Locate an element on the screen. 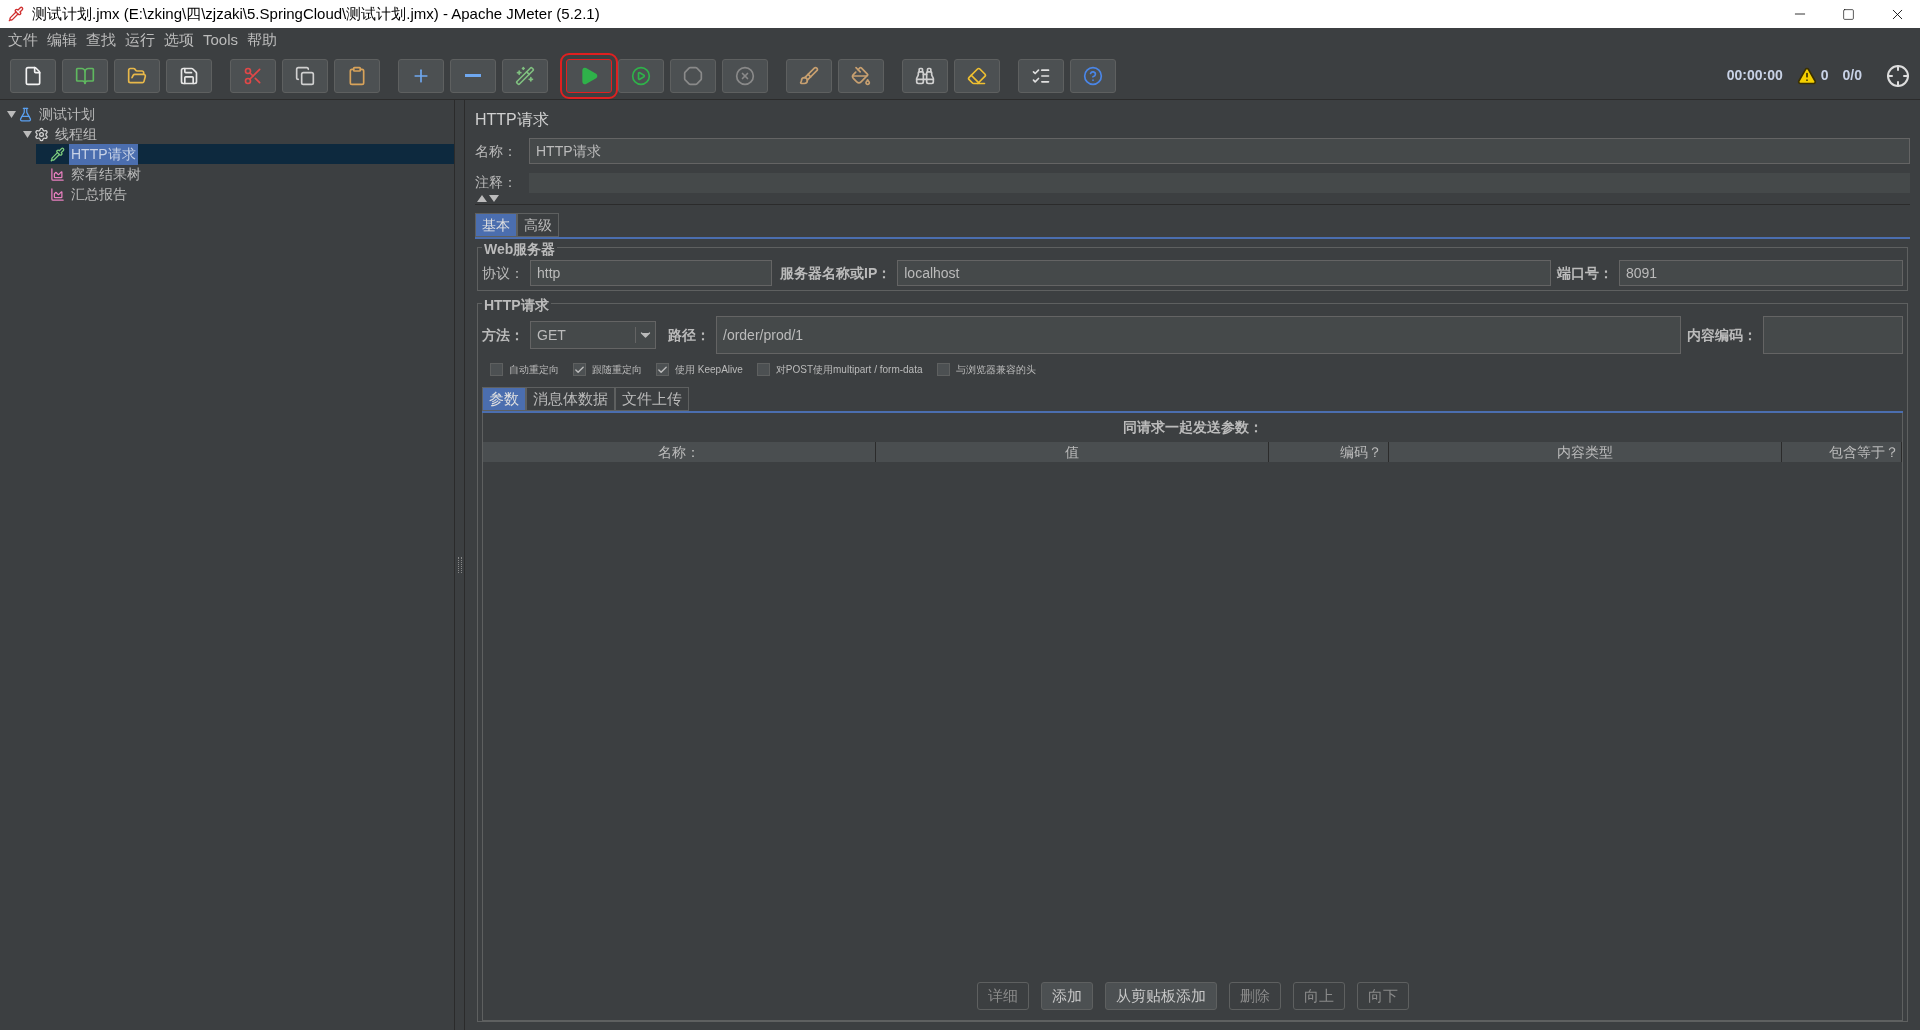 The height and width of the screenshot is (1030, 1920). checkbox-label: 跟随重定向 is located at coordinates (617, 370).